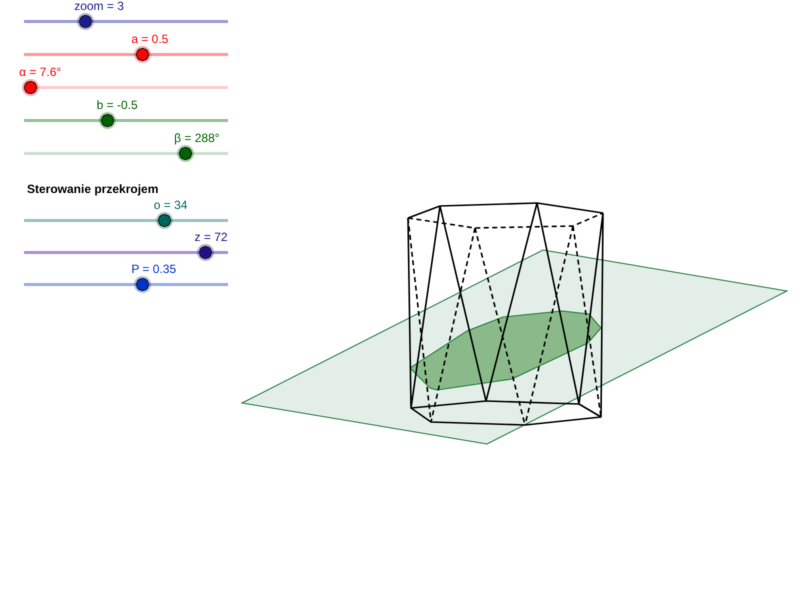 This screenshot has height=600, width=800. I want to click on slider-label: z = 72, so click(211, 237).